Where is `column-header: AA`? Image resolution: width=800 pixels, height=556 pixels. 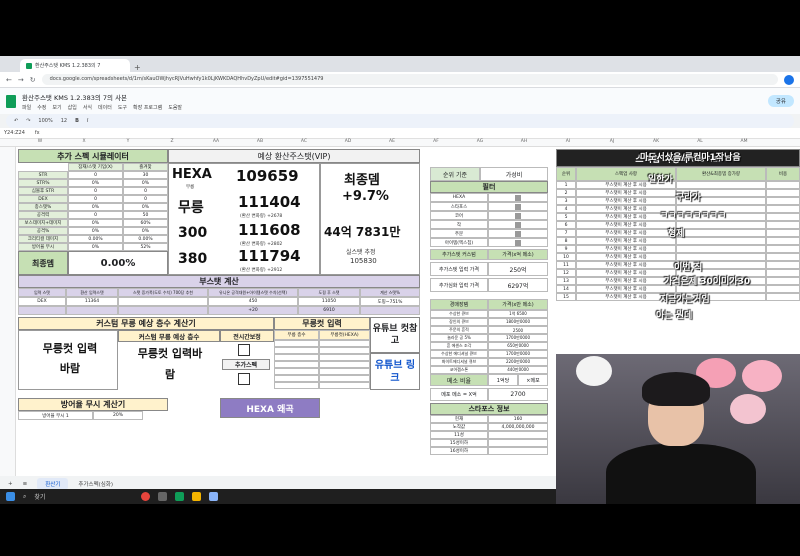 column-header: AA is located at coordinates (216, 142).